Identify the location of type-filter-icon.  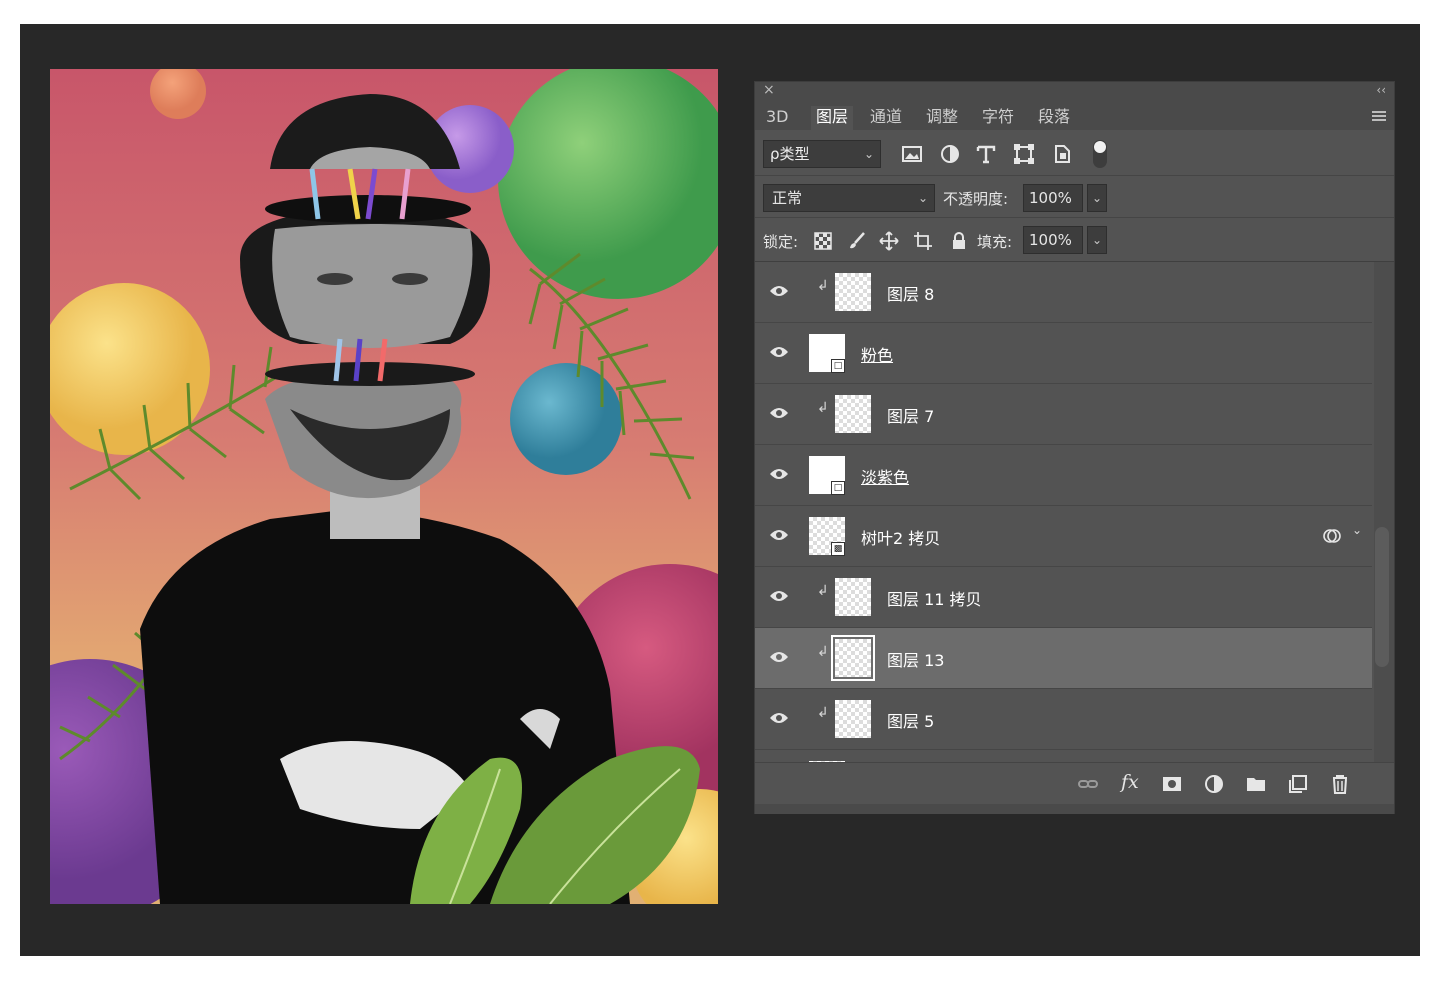
(986, 154).